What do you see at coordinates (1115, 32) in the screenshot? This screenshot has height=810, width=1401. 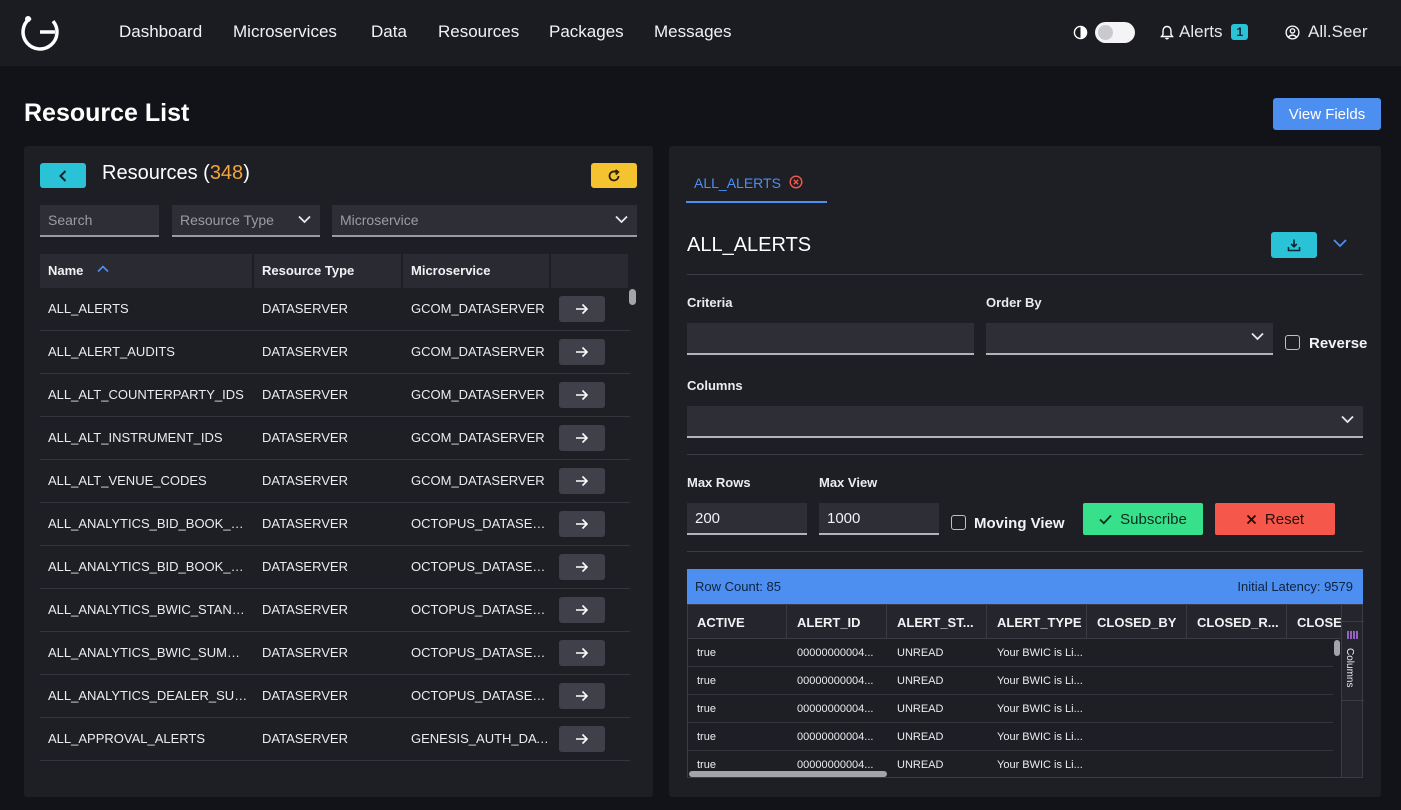 I see `theme-toggle` at bounding box center [1115, 32].